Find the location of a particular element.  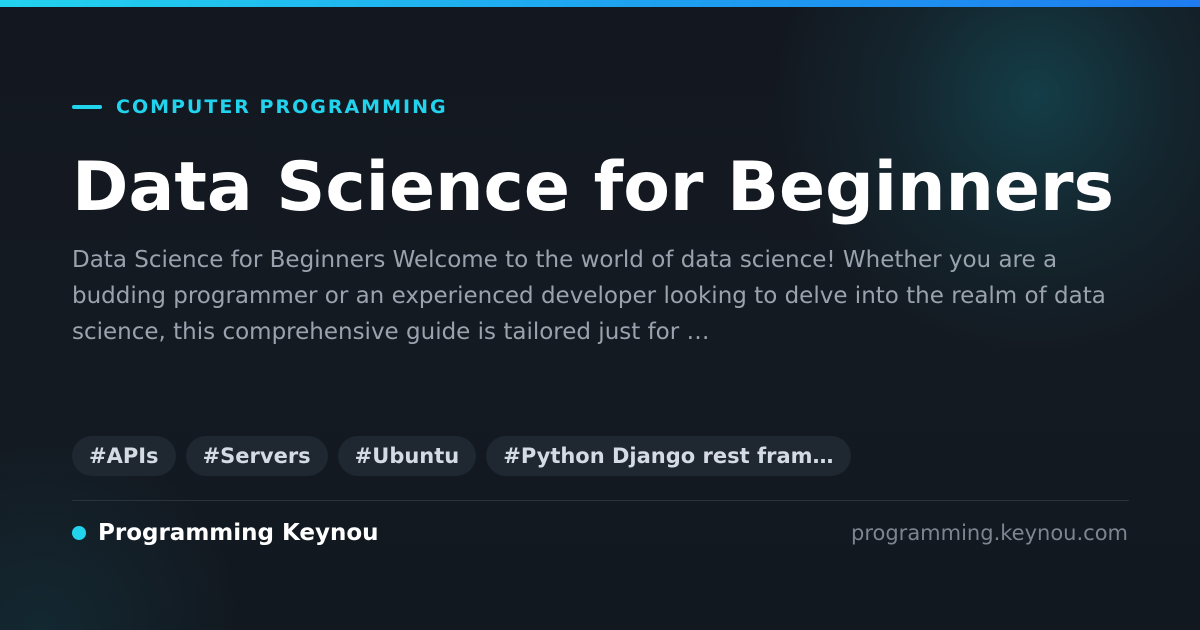

site-brand: Programming Keynou is located at coordinates (225, 533).